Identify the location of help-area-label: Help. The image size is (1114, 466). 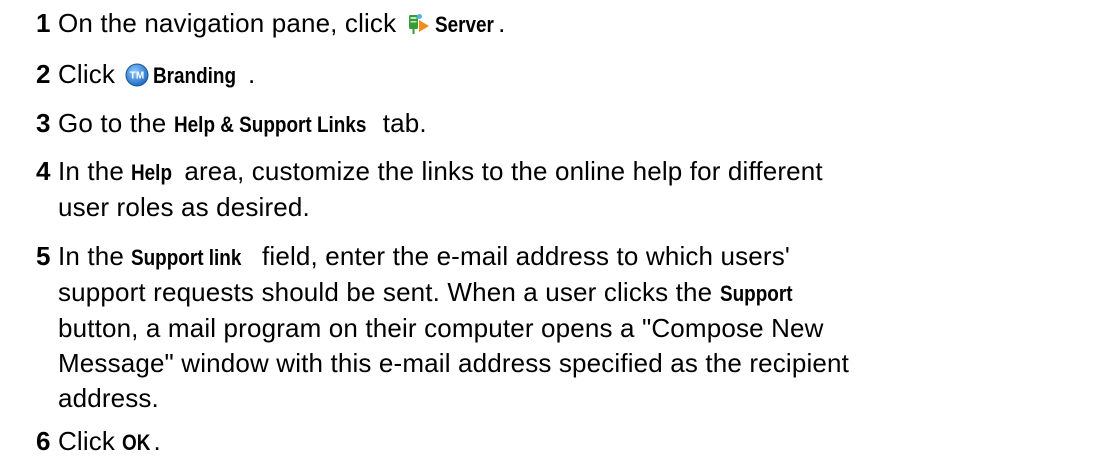
(152, 172).